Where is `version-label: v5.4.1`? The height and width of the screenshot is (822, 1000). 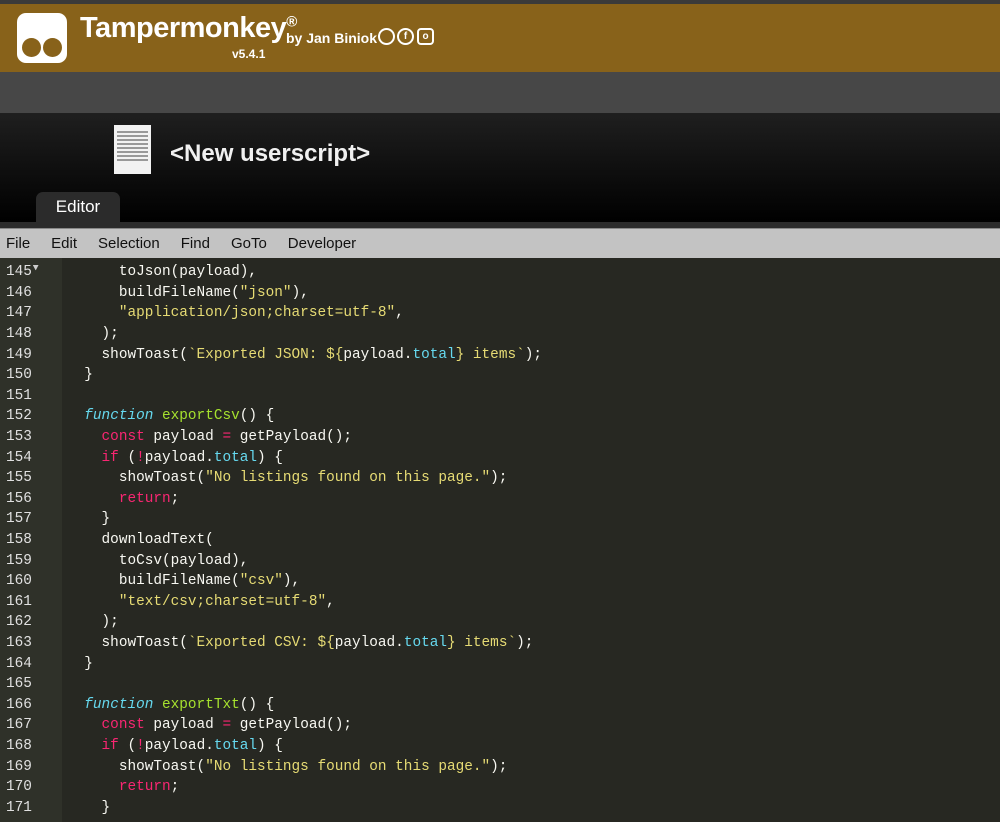
version-label: v5.4.1 is located at coordinates (249, 54).